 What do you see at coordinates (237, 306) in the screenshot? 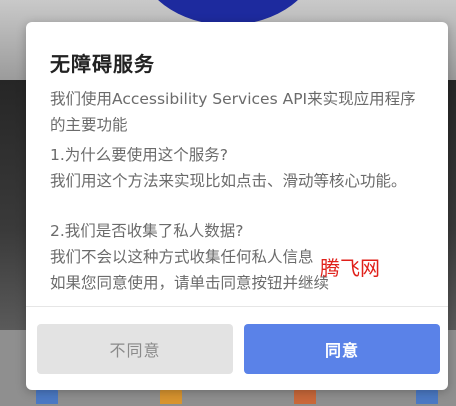
I see `divider` at bounding box center [237, 306].